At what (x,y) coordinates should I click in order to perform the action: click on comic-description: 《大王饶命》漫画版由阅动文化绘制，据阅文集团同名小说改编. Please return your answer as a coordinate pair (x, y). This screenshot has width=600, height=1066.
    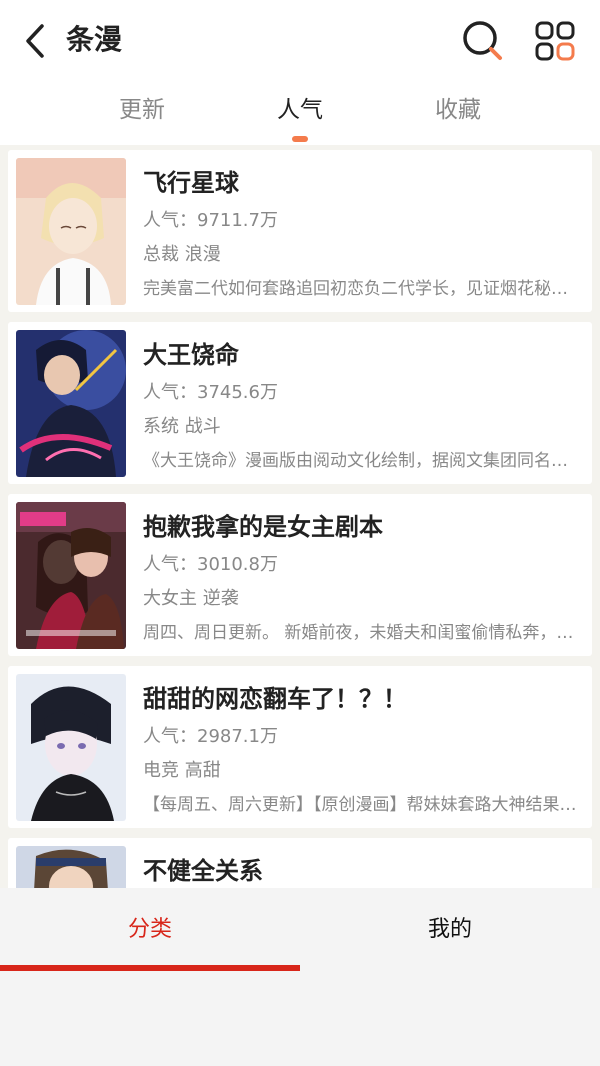
    Looking at the image, I should click on (360, 461).